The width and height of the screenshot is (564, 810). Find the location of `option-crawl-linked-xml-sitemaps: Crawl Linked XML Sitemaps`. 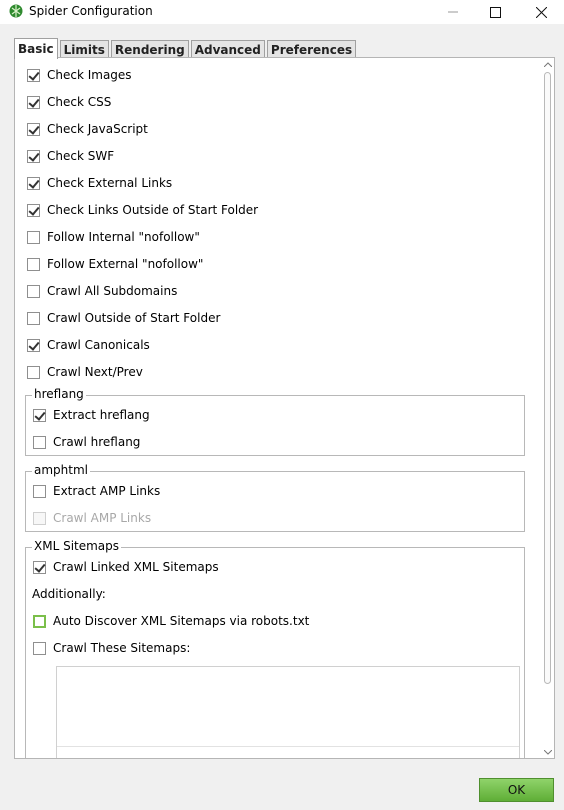

option-crawl-linked-xml-sitemaps: Crawl Linked XML Sitemaps is located at coordinates (126, 567).